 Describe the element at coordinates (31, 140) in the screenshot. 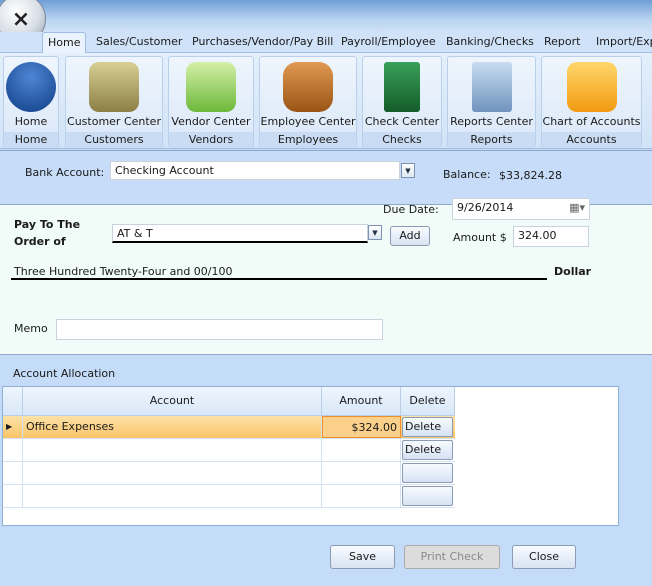

I see `group-label: Home` at that location.